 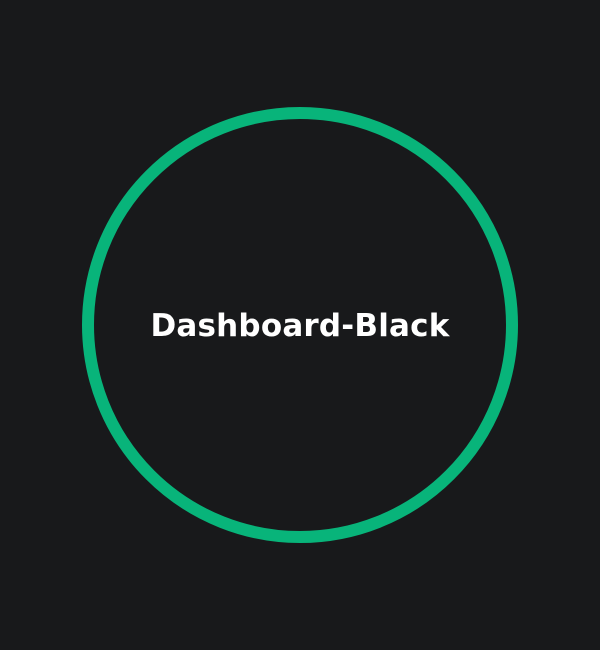 I want to click on dashboard-title: Dashboard-Black, so click(x=300, y=326).